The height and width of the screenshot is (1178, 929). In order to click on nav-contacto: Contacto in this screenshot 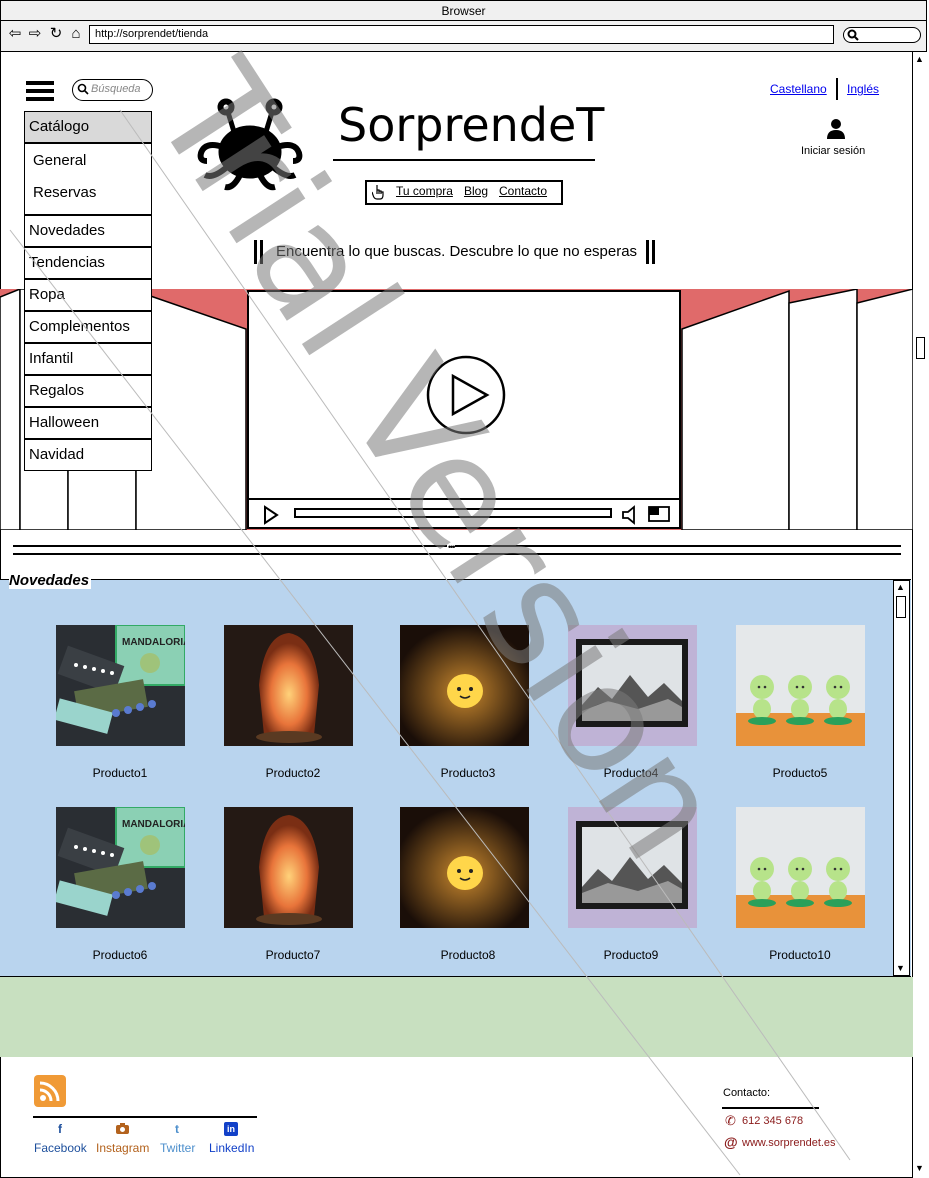, I will do `click(523, 191)`.